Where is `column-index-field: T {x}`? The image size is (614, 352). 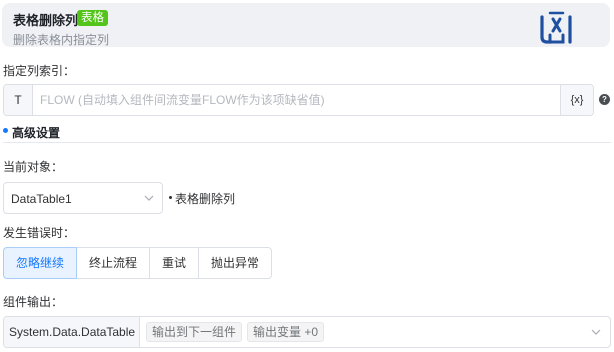
column-index-field: T {x} is located at coordinates (298, 100).